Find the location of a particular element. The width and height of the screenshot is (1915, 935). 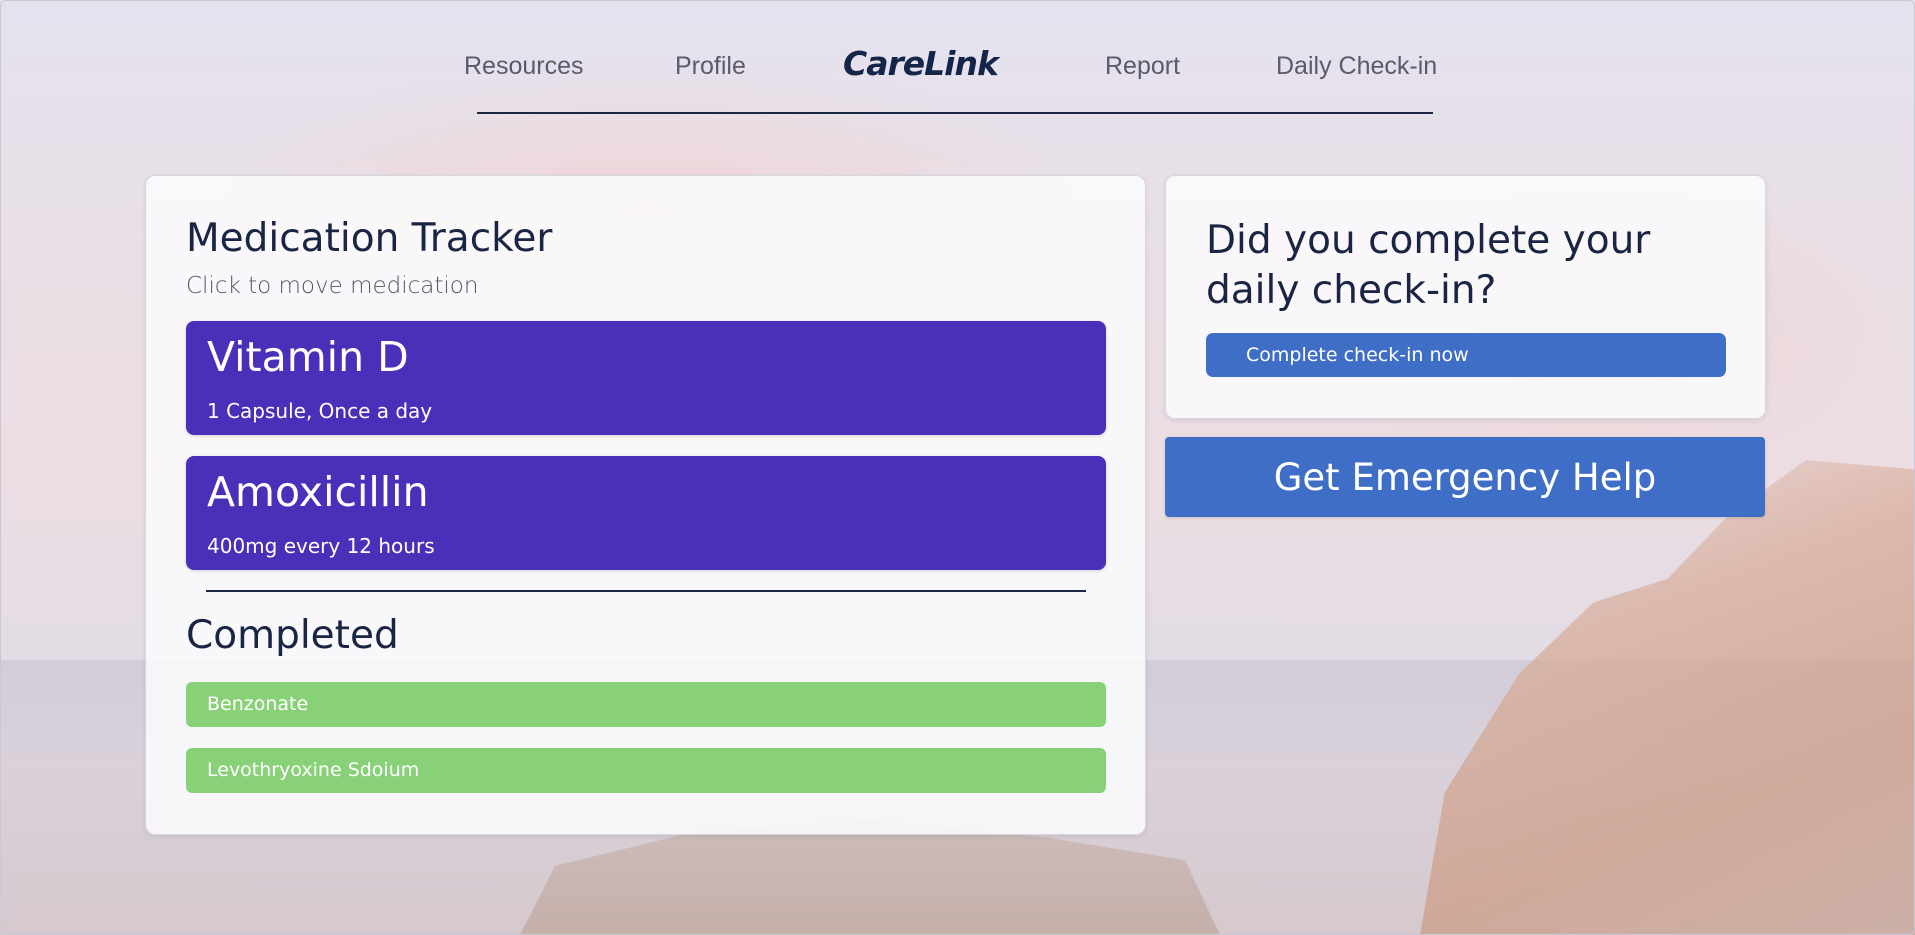

completed-item-levothryoxine: Levothryoxine Sdoium is located at coordinates (646, 770).